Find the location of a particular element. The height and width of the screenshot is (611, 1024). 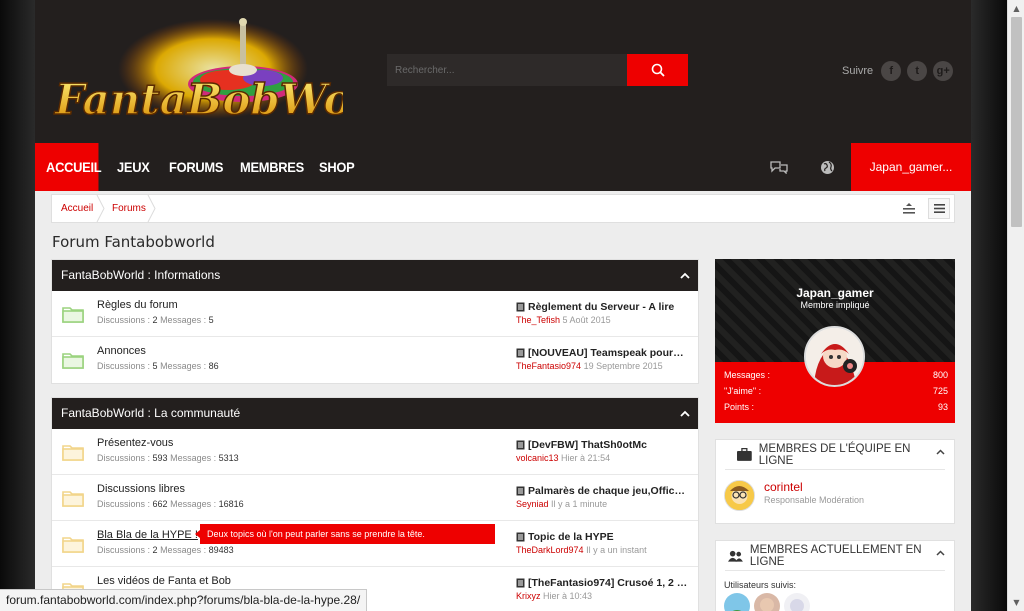

box-header: MEMBRES DE L'ÉQUIPE EN LIGNE is located at coordinates (835, 455).